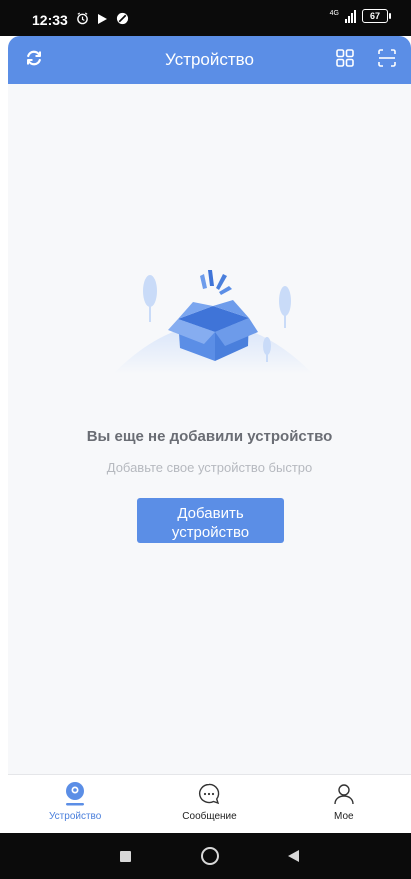  I want to click on message-icon, so click(209, 794).